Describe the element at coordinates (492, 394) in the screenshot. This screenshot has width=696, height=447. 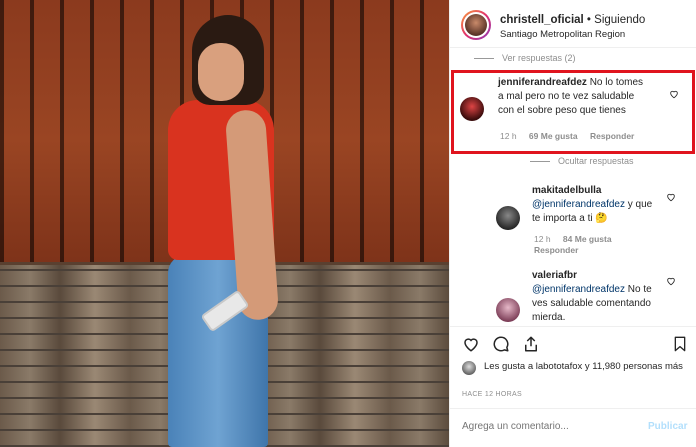
I see `post-timestamp: HACE 12 HORAS` at that location.